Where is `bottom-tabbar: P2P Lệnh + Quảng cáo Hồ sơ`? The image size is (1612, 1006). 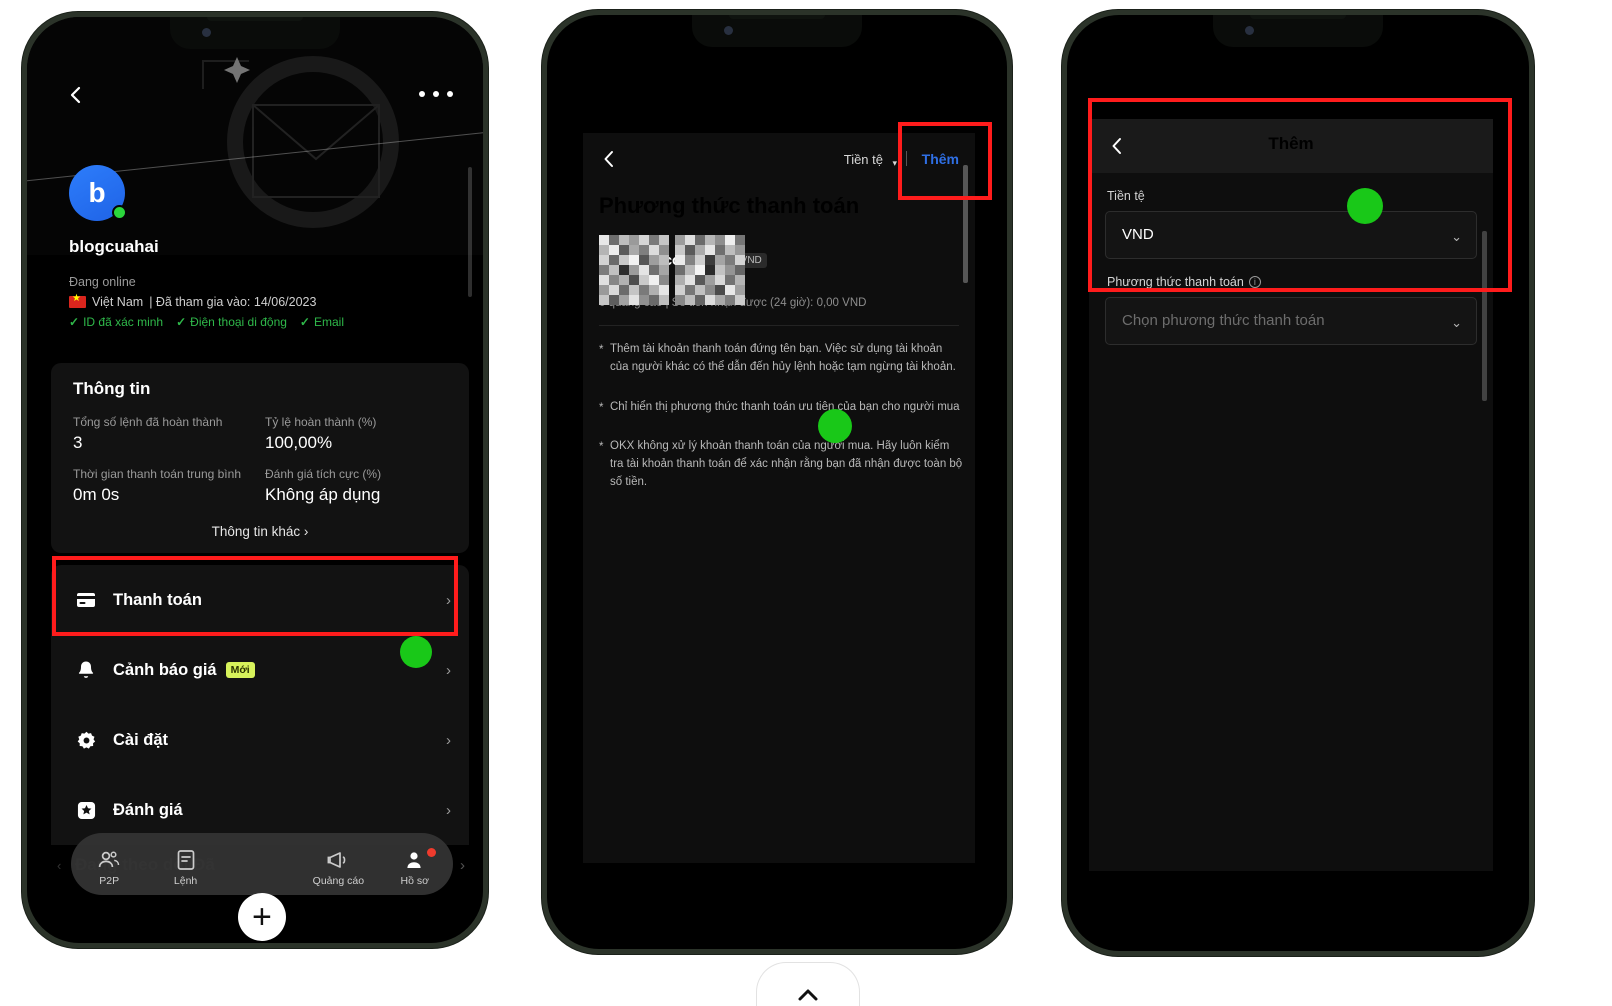 bottom-tabbar: P2P Lệnh + Quảng cáo Hồ sơ is located at coordinates (262, 887).